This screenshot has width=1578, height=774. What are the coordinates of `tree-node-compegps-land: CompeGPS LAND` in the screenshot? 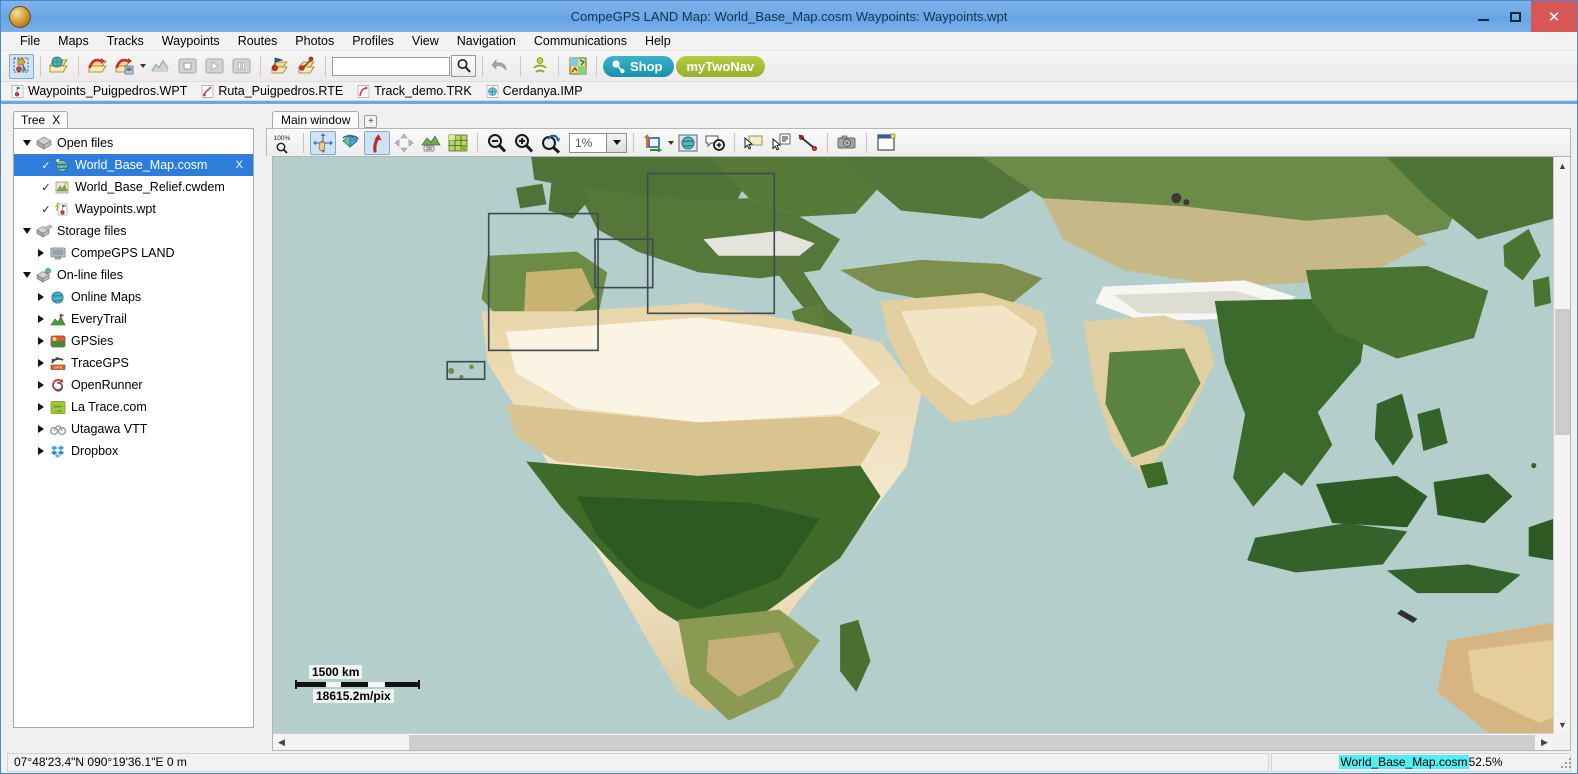 It's located at (133, 253).